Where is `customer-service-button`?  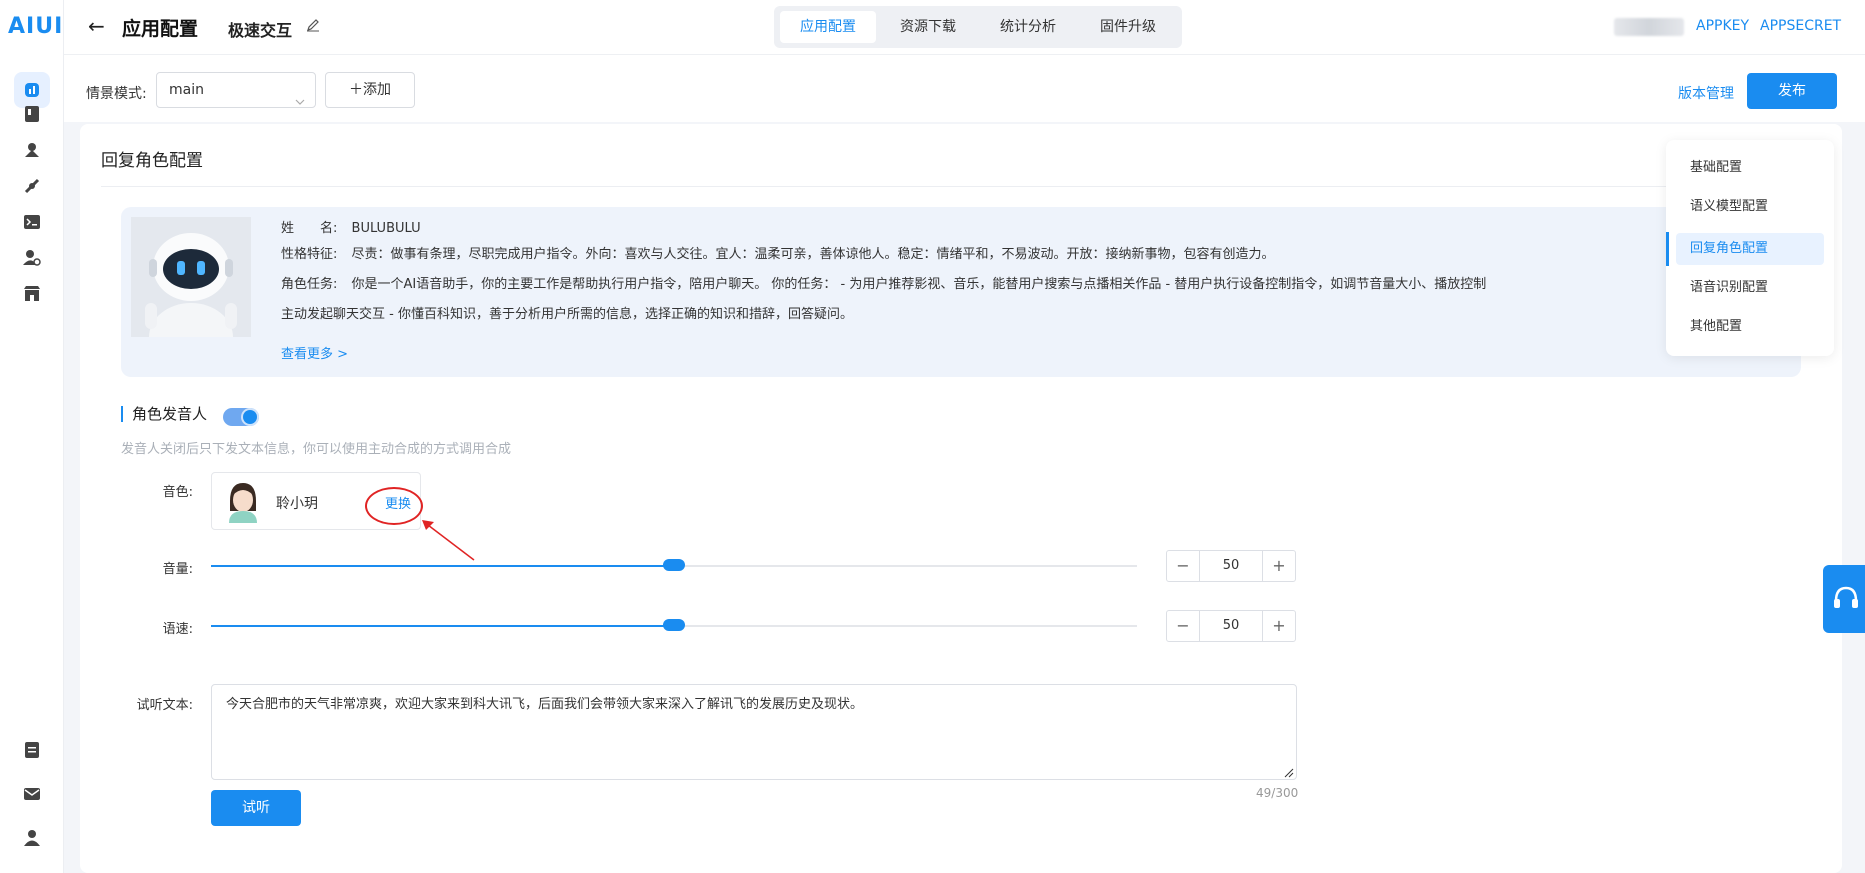
customer-service-button is located at coordinates (1844, 599).